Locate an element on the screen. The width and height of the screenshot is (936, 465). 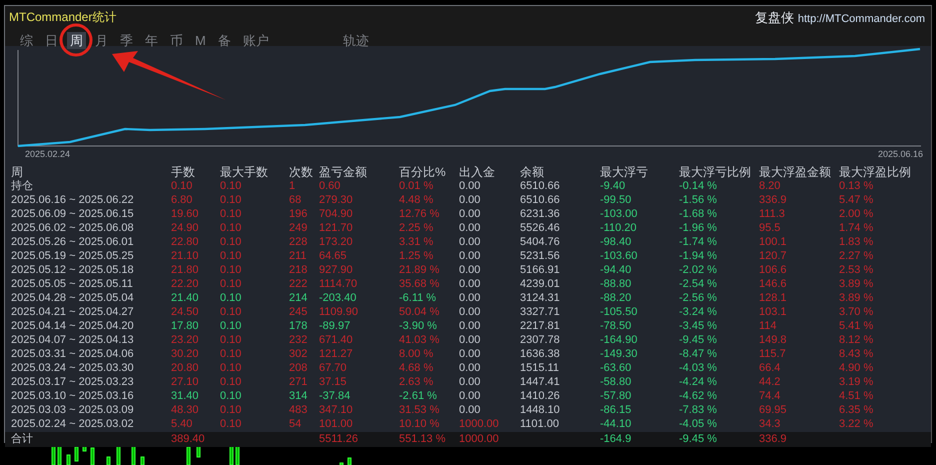
table-cell-text: -1.68 % is located at coordinates (698, 214).